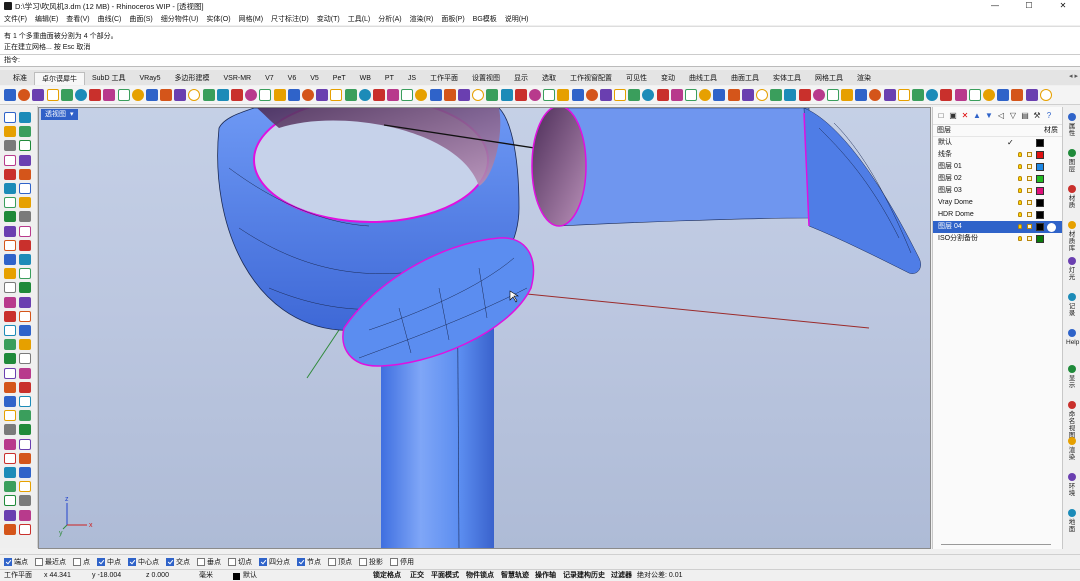 Image resolution: width=1080 pixels, height=581 pixels. I want to click on tab-solid-tools: 实体工具, so click(787, 78).